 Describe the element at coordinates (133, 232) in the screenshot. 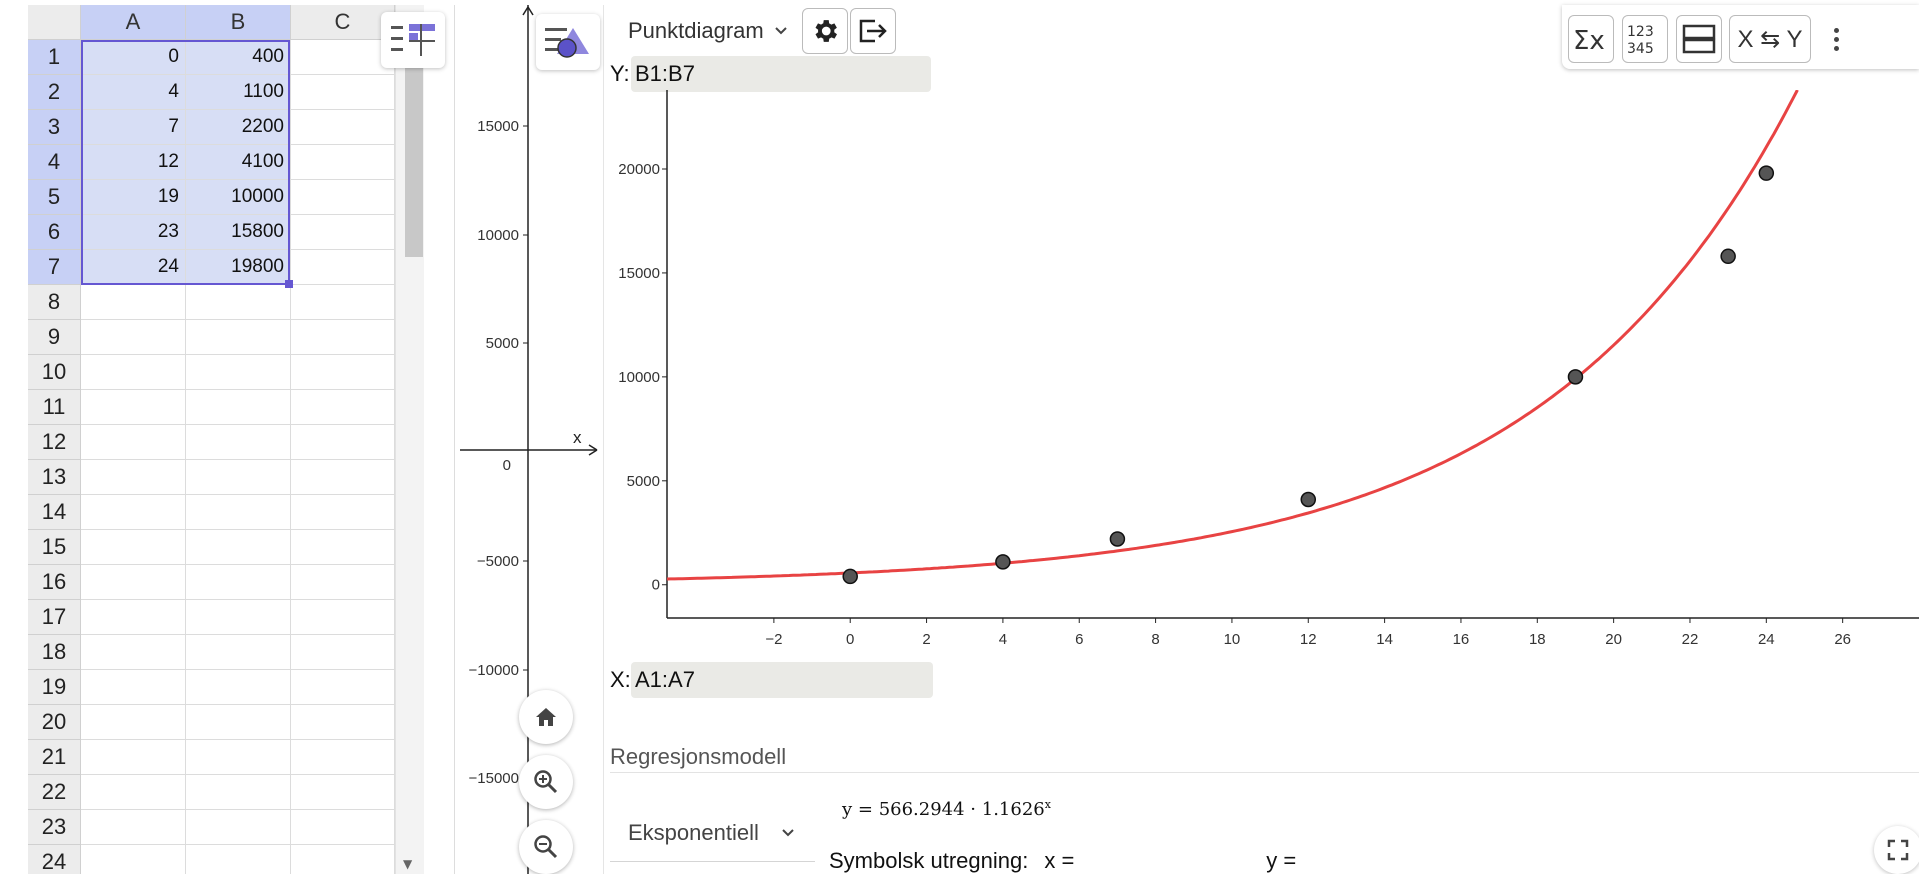

I see `spreadsheet-cell: 23` at that location.